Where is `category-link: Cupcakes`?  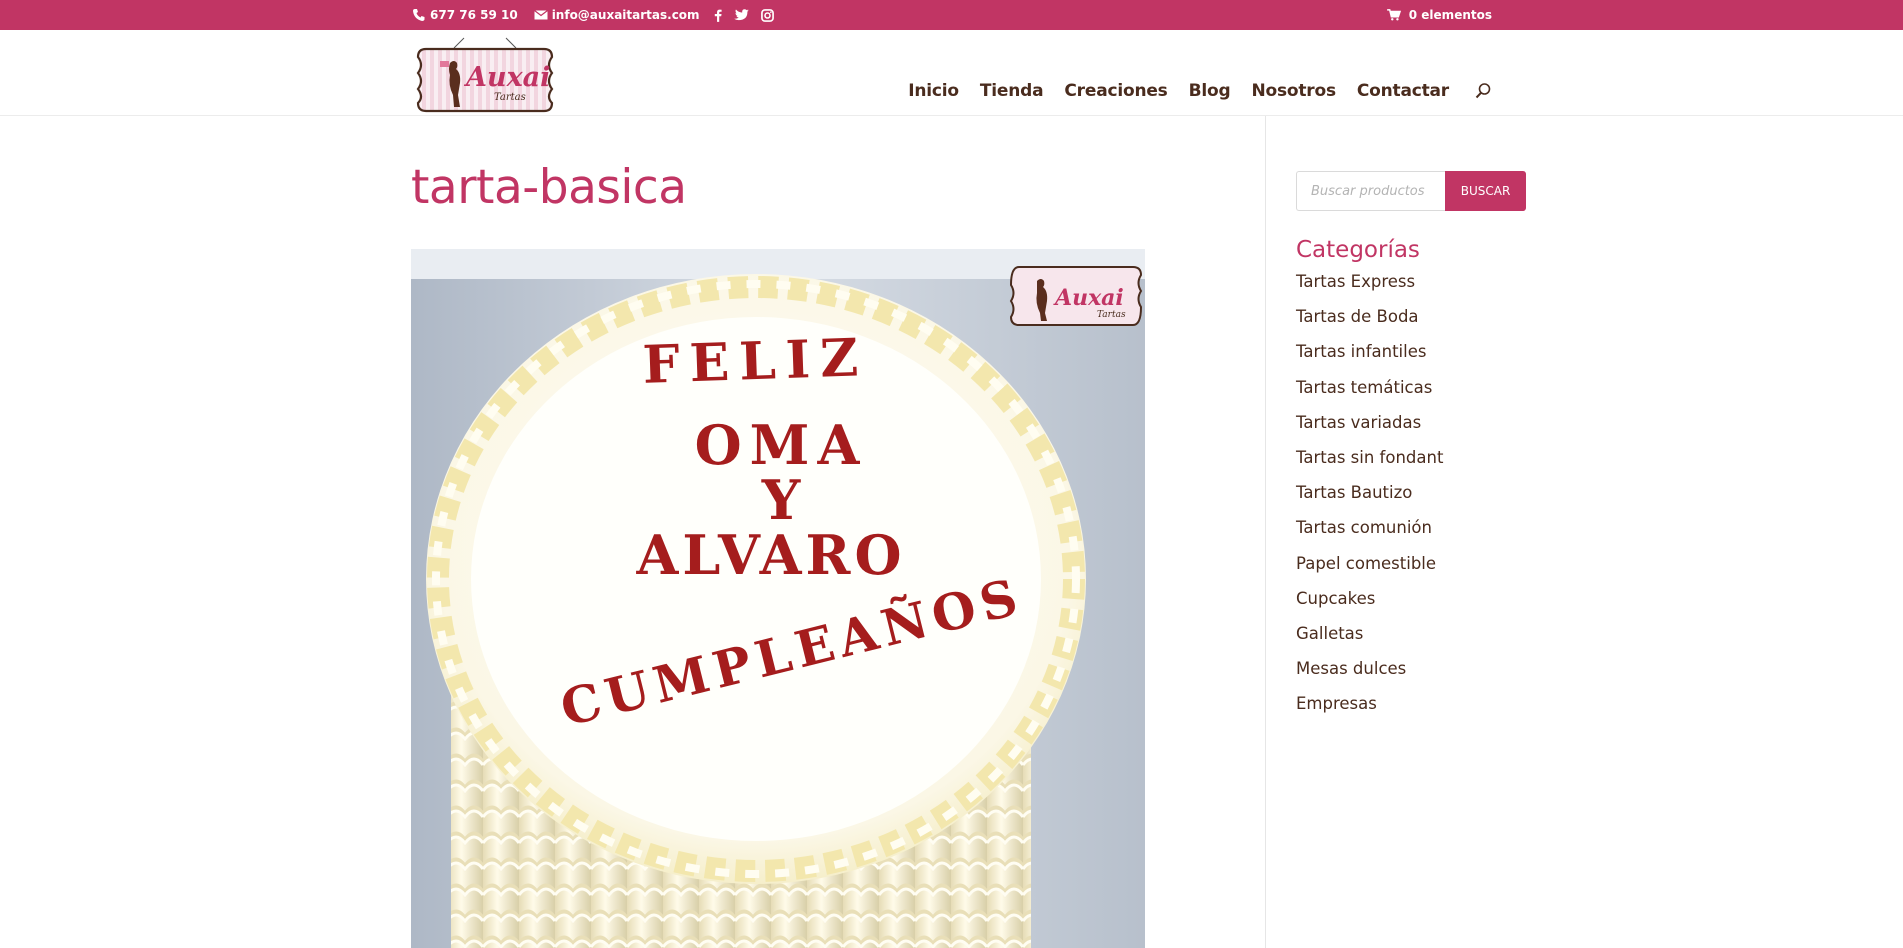
category-link: Cupcakes is located at coordinates (1335, 598).